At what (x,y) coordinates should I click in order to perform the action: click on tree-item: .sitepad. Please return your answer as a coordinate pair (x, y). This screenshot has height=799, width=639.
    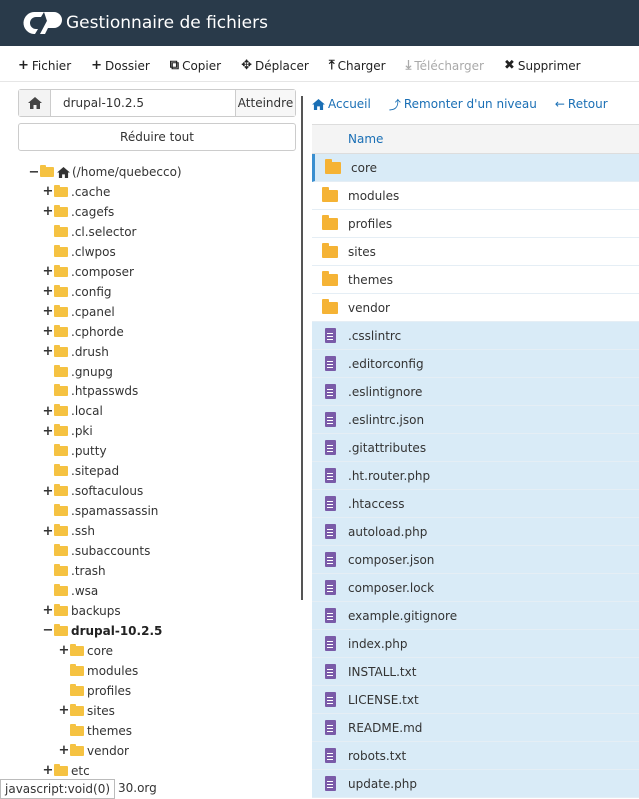
    Looking at the image, I should click on (80, 471).